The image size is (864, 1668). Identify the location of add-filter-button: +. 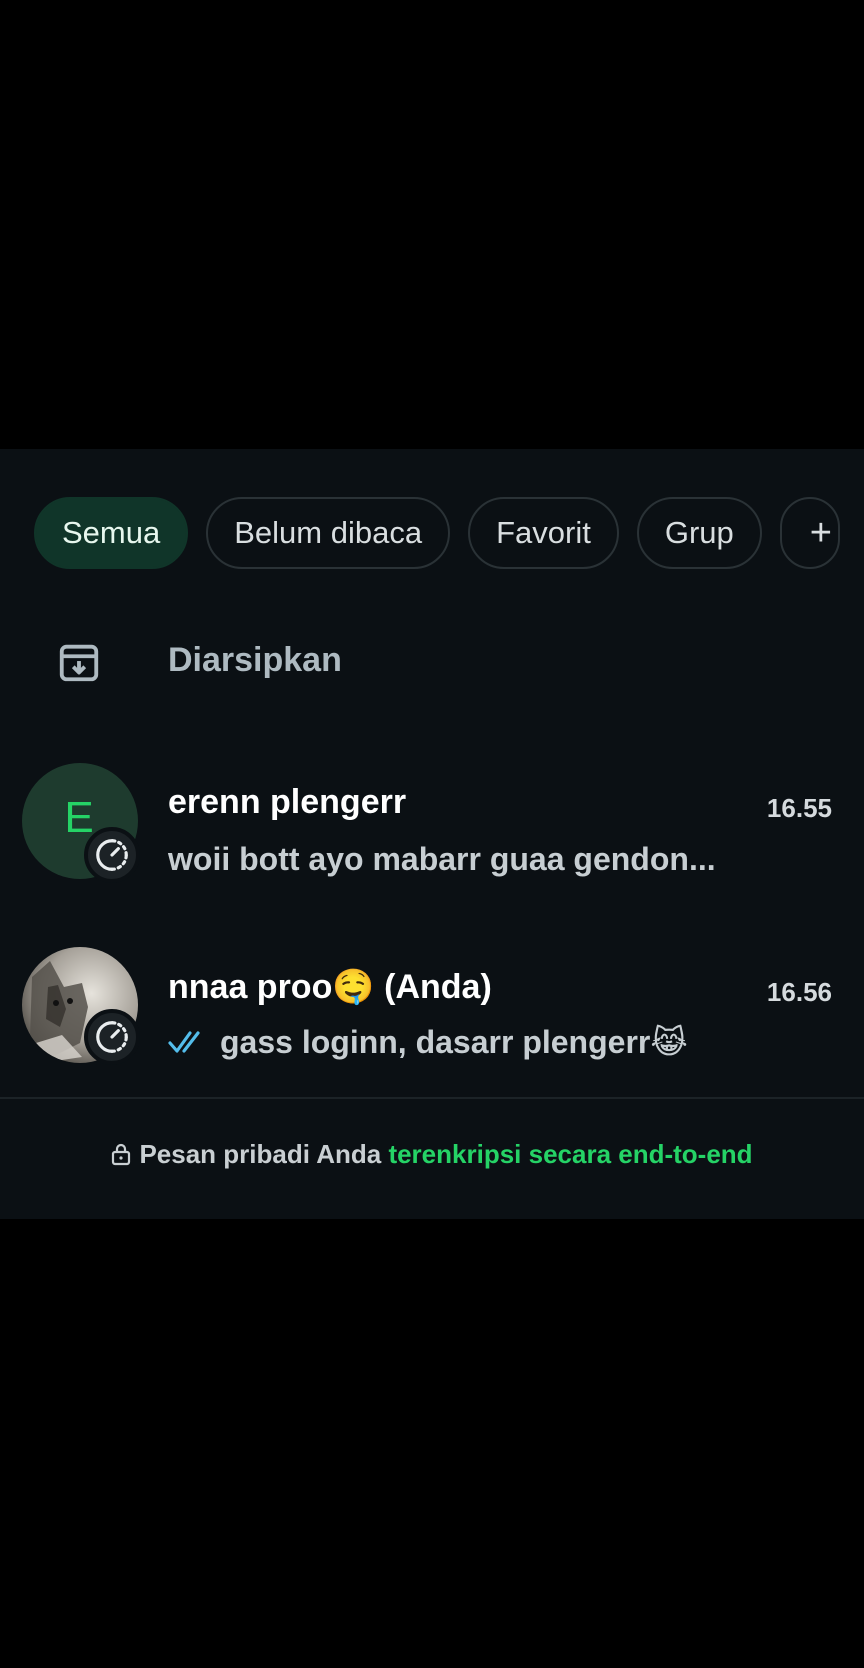
(809, 533).